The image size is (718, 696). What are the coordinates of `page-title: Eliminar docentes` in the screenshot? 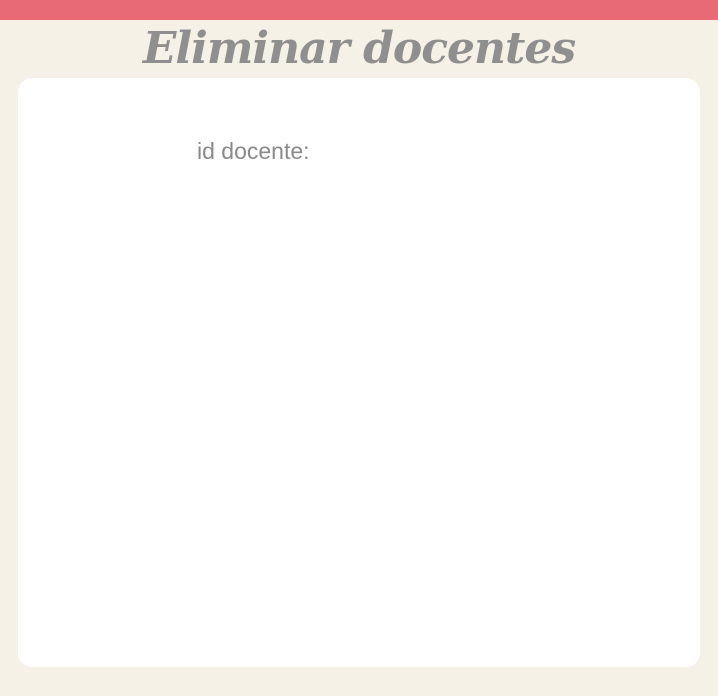 It's located at (359, 48).